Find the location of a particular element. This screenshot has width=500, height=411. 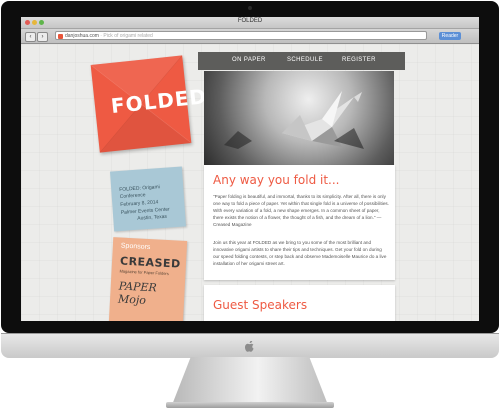

hero-image is located at coordinates (299, 118).